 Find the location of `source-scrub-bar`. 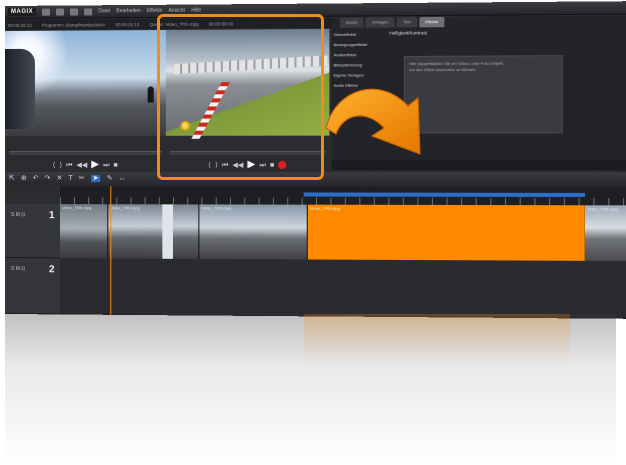

source-scrub-bar is located at coordinates (247, 152).